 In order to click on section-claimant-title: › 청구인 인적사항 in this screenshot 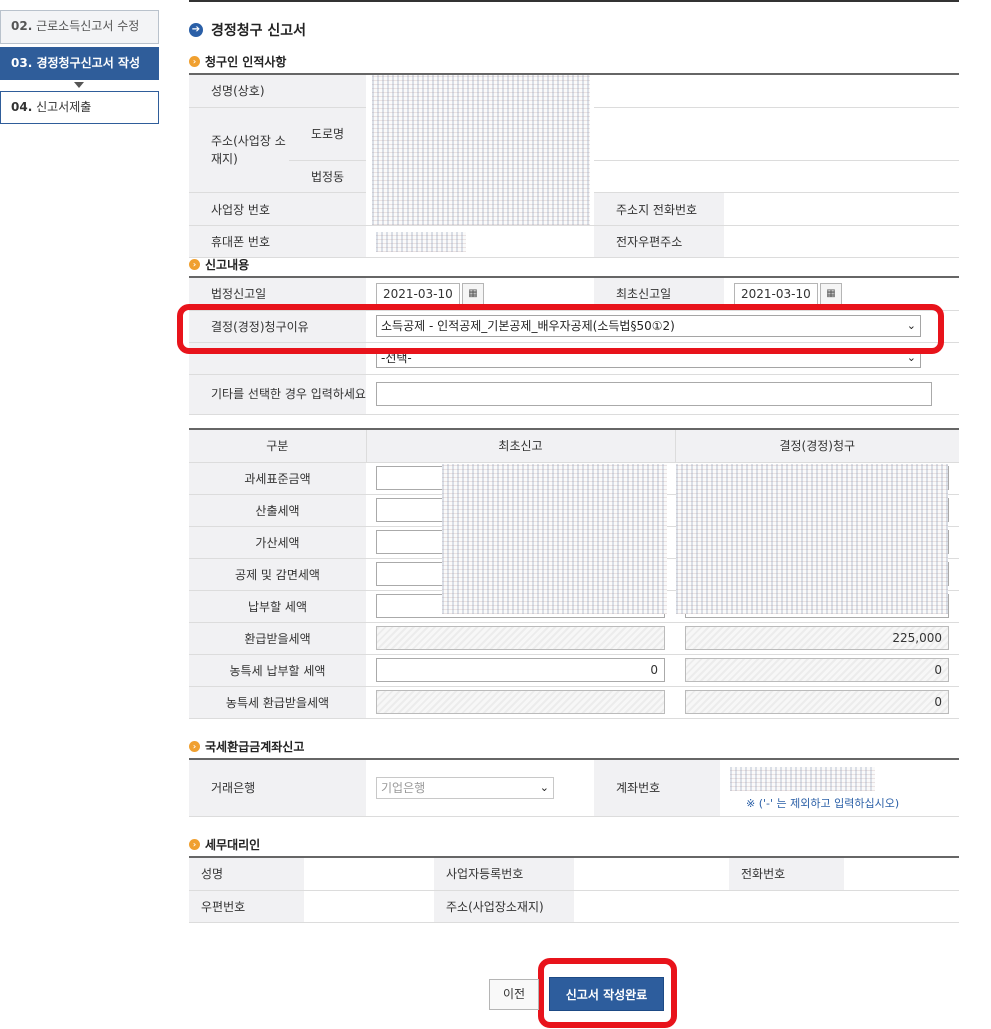, I will do `click(237, 61)`.